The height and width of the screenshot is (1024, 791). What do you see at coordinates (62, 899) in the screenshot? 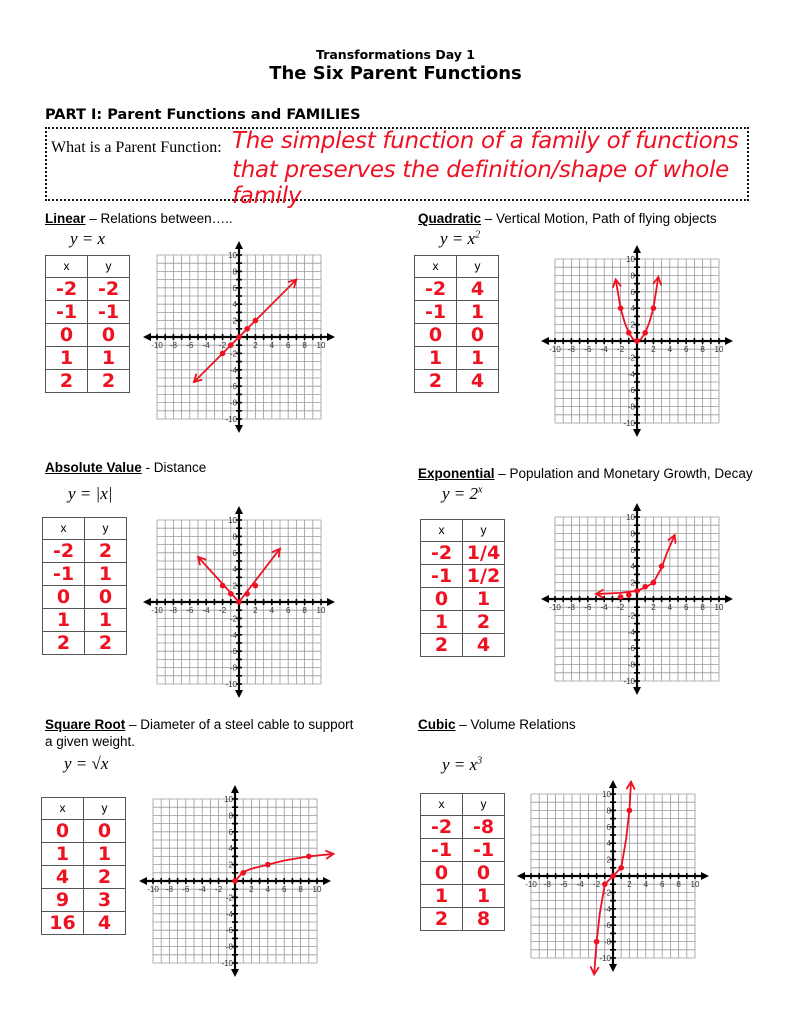
I see `cell-x: 9` at bounding box center [62, 899].